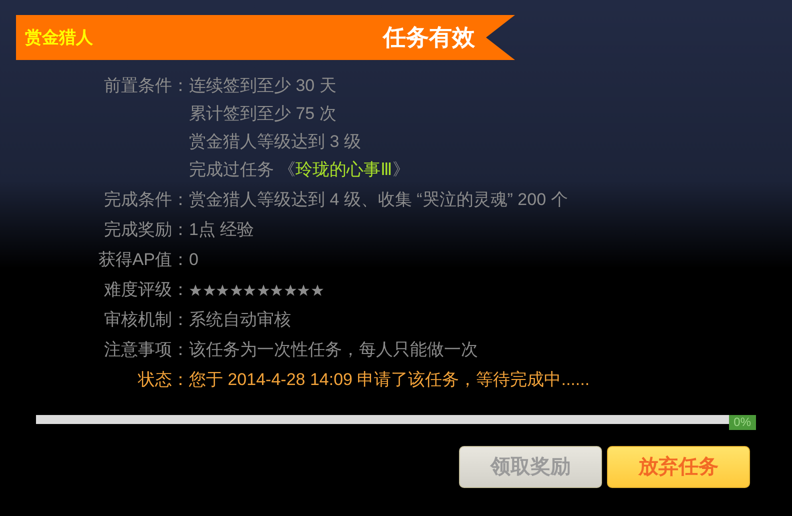 This screenshot has height=516, width=792. Describe the element at coordinates (193, 260) in the screenshot. I see `field-value: 0` at that location.